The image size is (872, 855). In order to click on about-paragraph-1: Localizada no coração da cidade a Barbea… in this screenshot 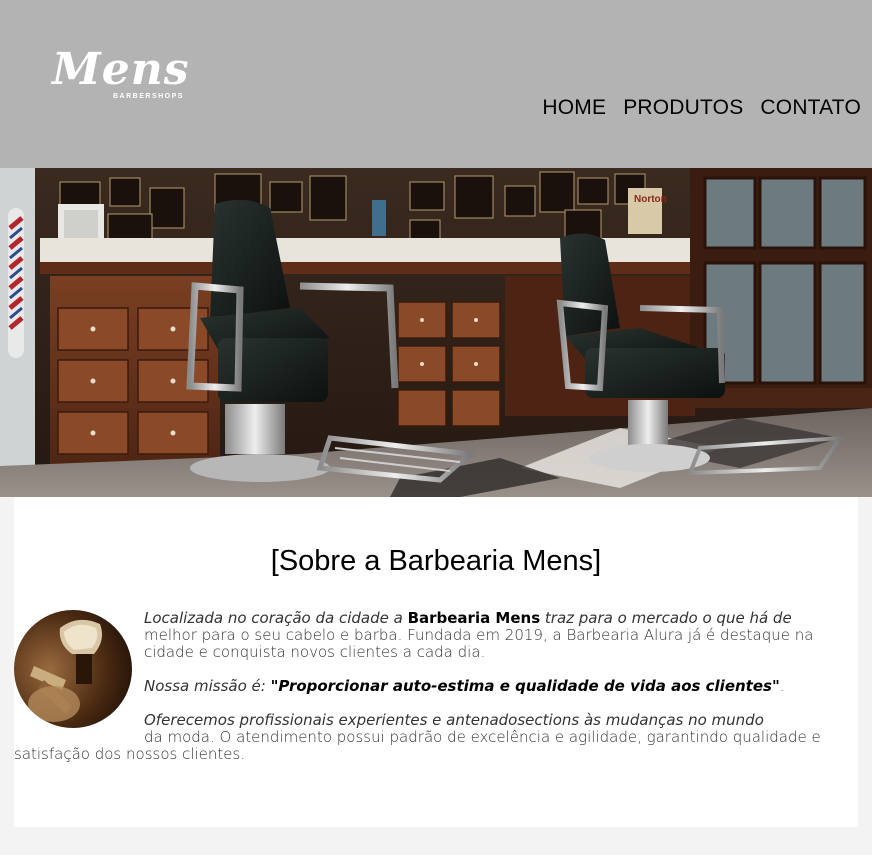, I will do `click(436, 635)`.